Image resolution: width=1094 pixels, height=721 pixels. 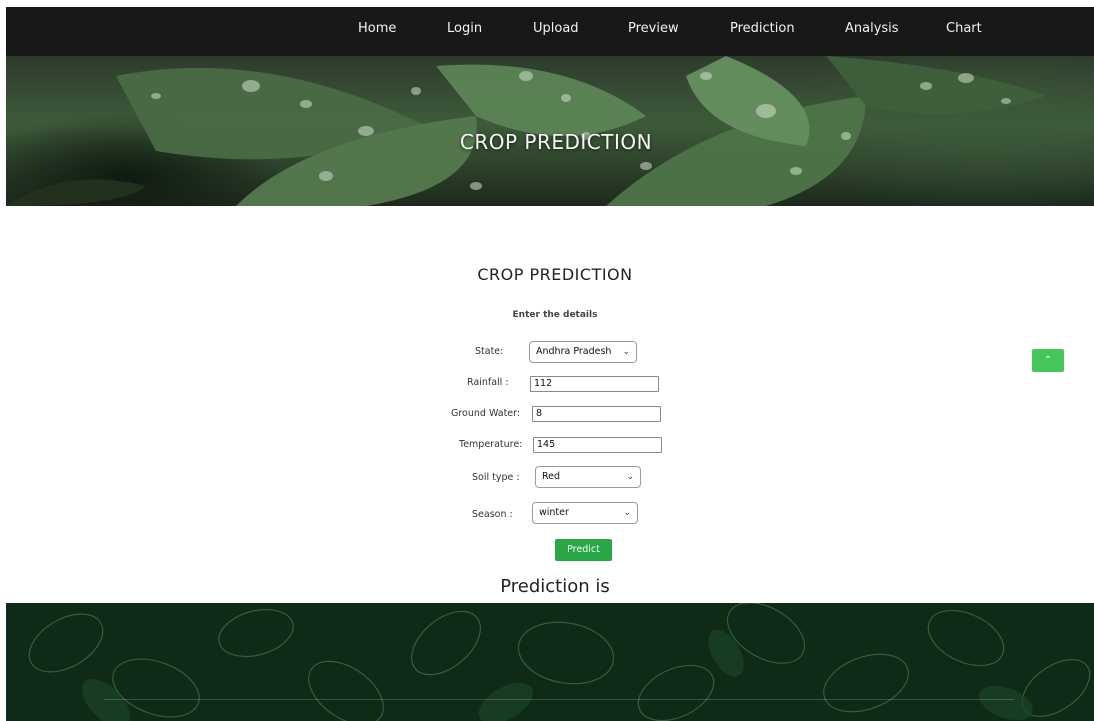 I want to click on temperature-label: Temperature:, so click(x=491, y=444).